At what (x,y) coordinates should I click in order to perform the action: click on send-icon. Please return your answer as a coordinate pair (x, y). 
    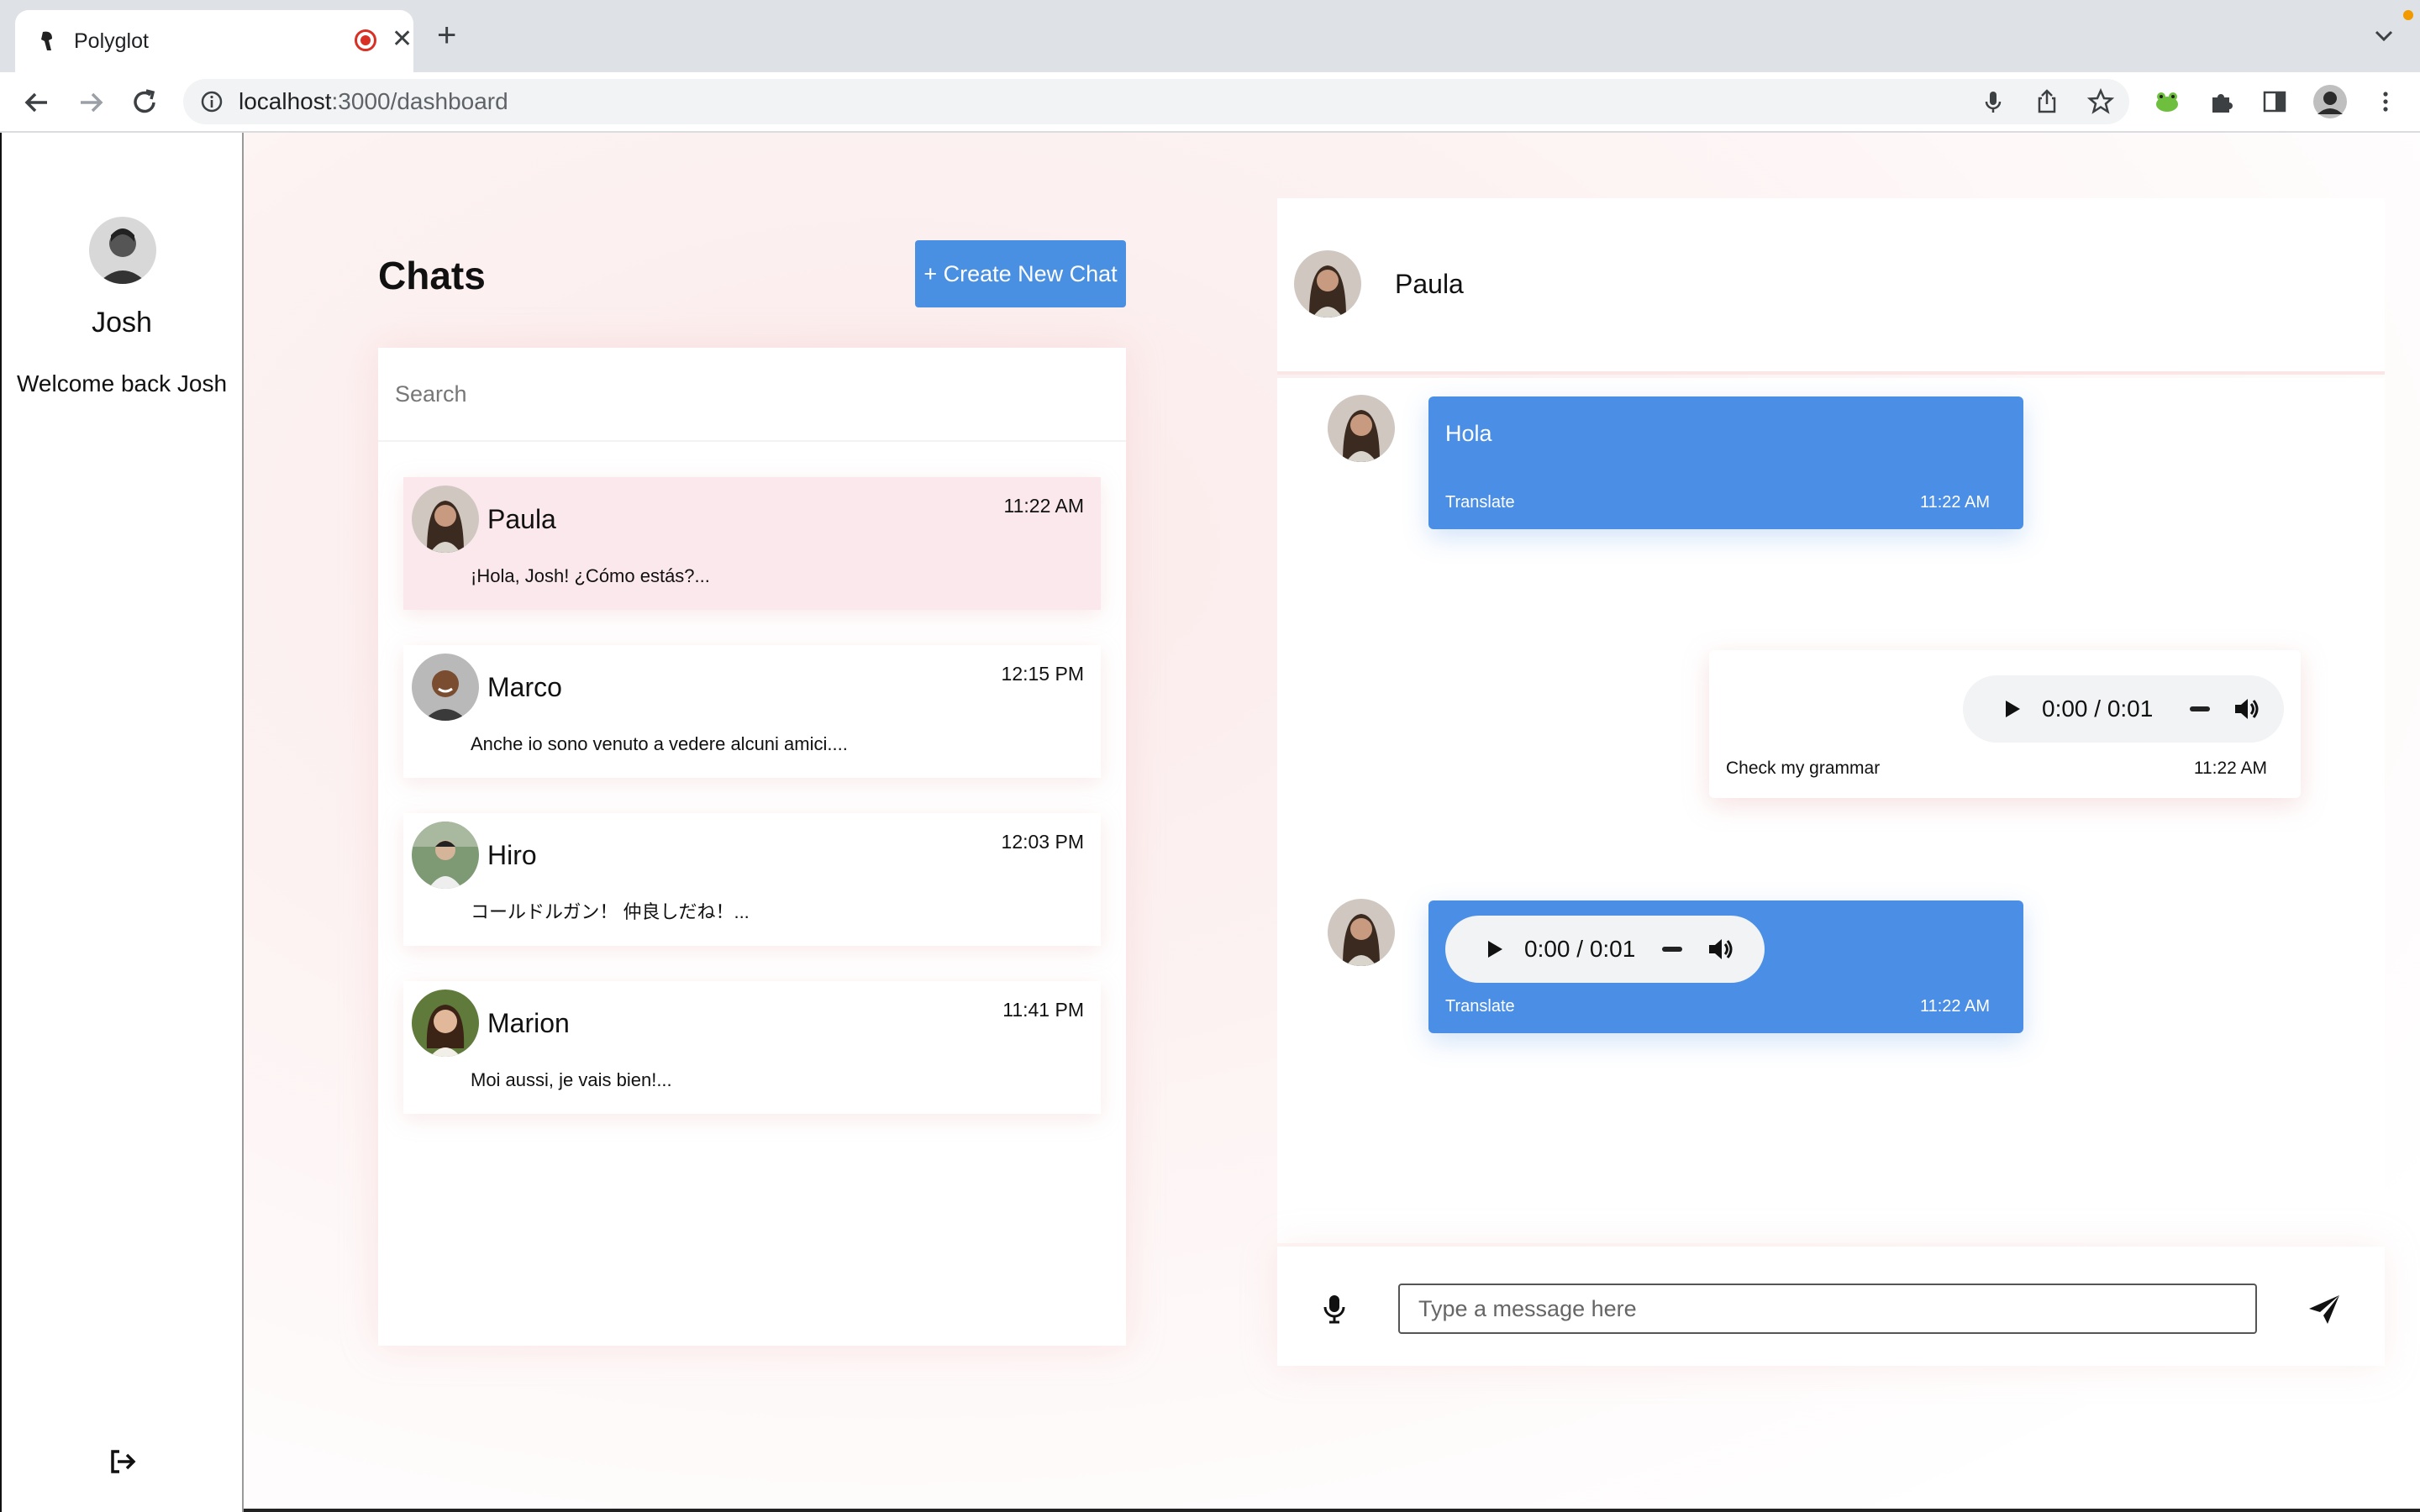
    Looking at the image, I should click on (2324, 1310).